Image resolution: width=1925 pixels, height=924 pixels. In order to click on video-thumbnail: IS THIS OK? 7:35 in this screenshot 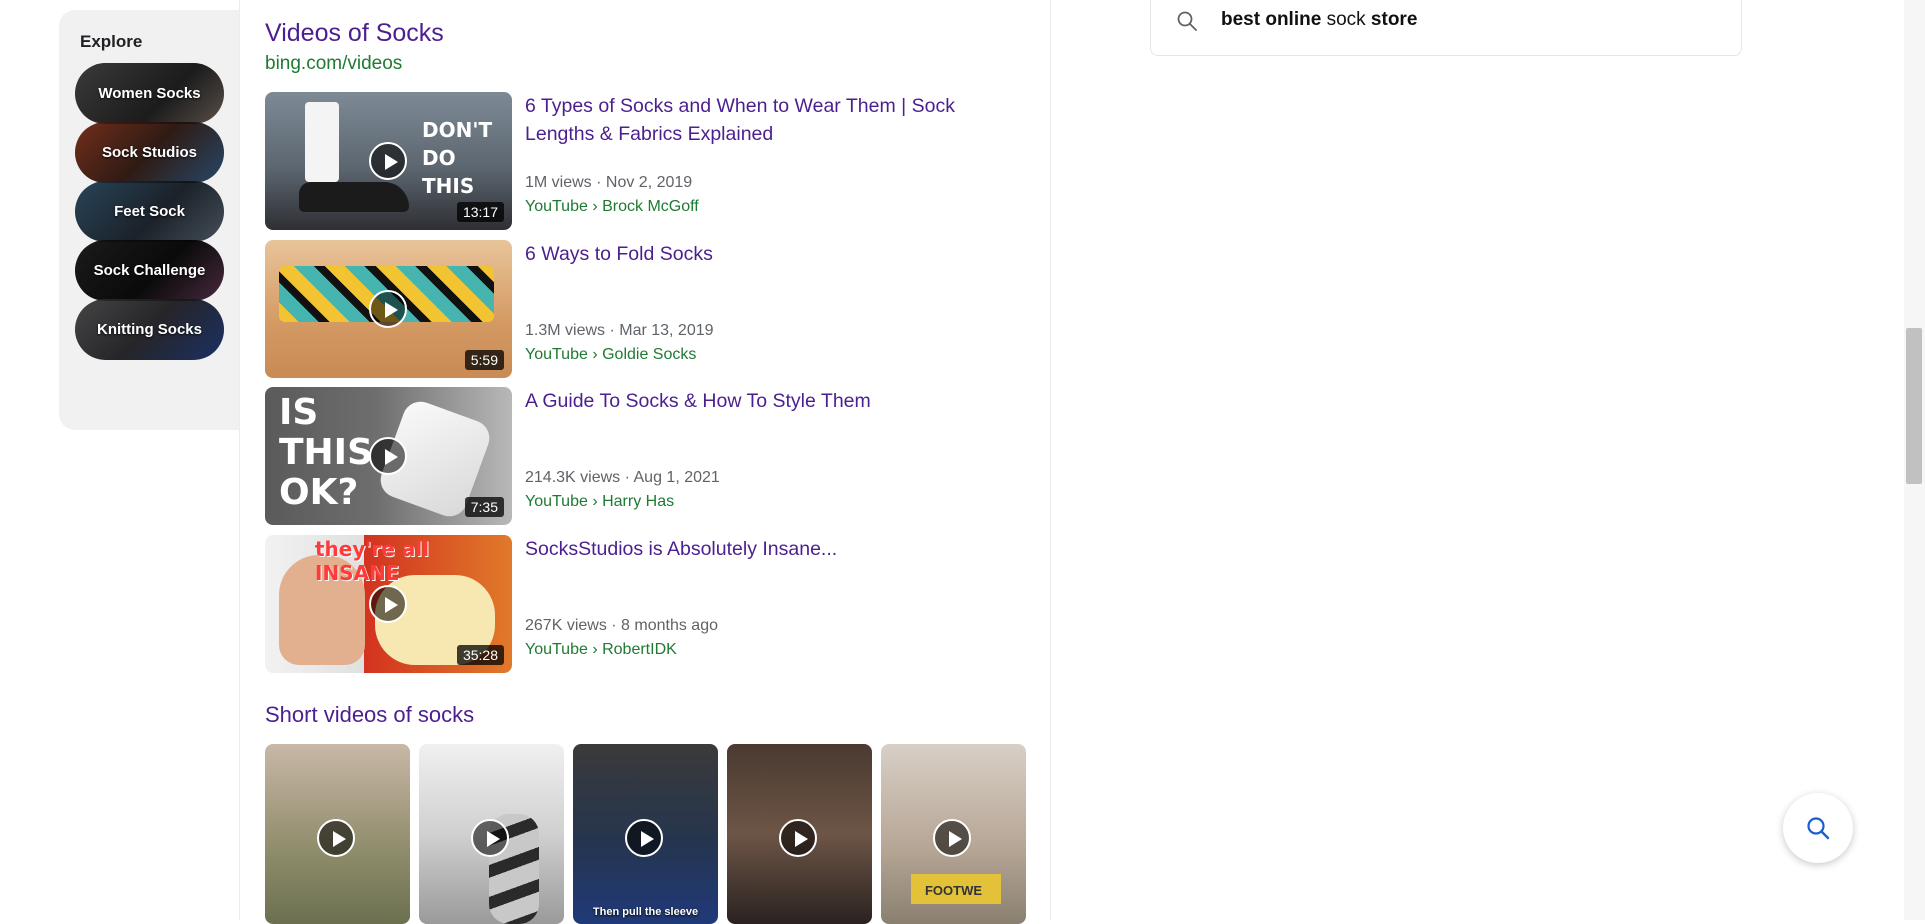, I will do `click(388, 456)`.